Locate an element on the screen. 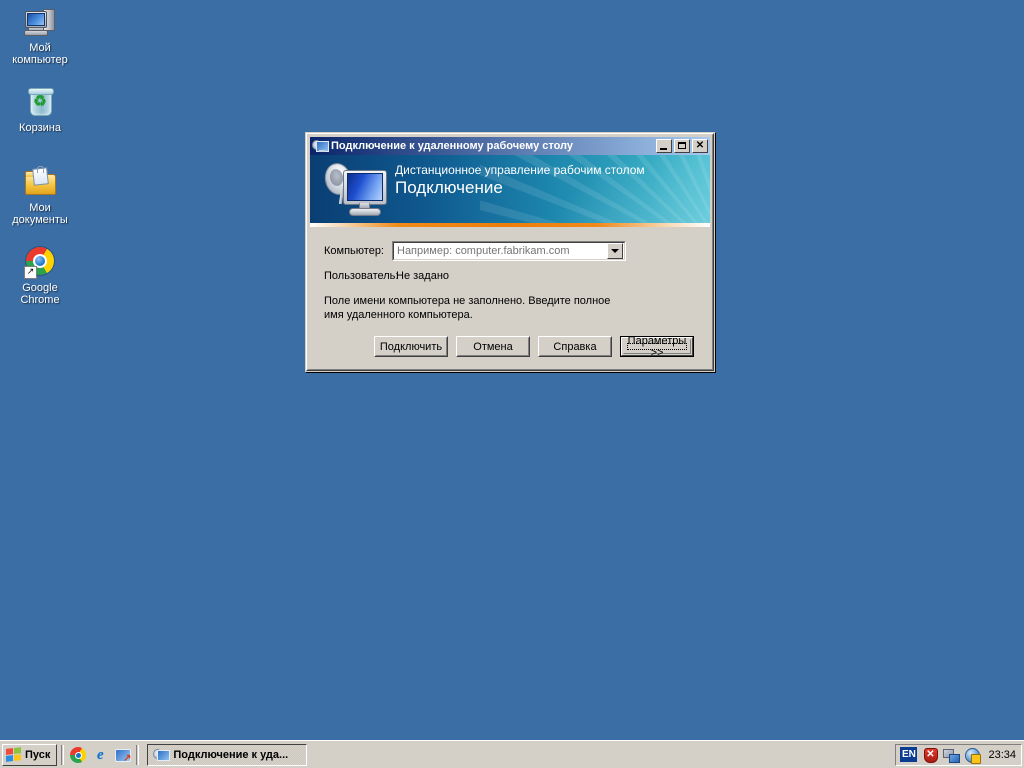 The image size is (1024, 768). close-button: ✕ is located at coordinates (700, 146).